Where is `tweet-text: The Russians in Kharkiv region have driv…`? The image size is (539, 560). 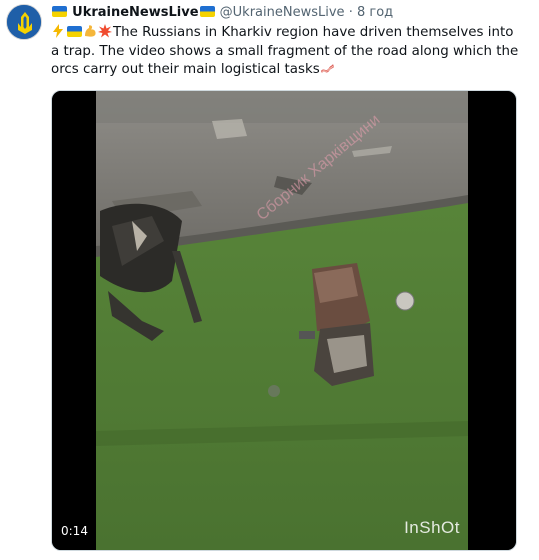 tweet-text: The Russians in Kharkiv region have driv… is located at coordinates (286, 52).